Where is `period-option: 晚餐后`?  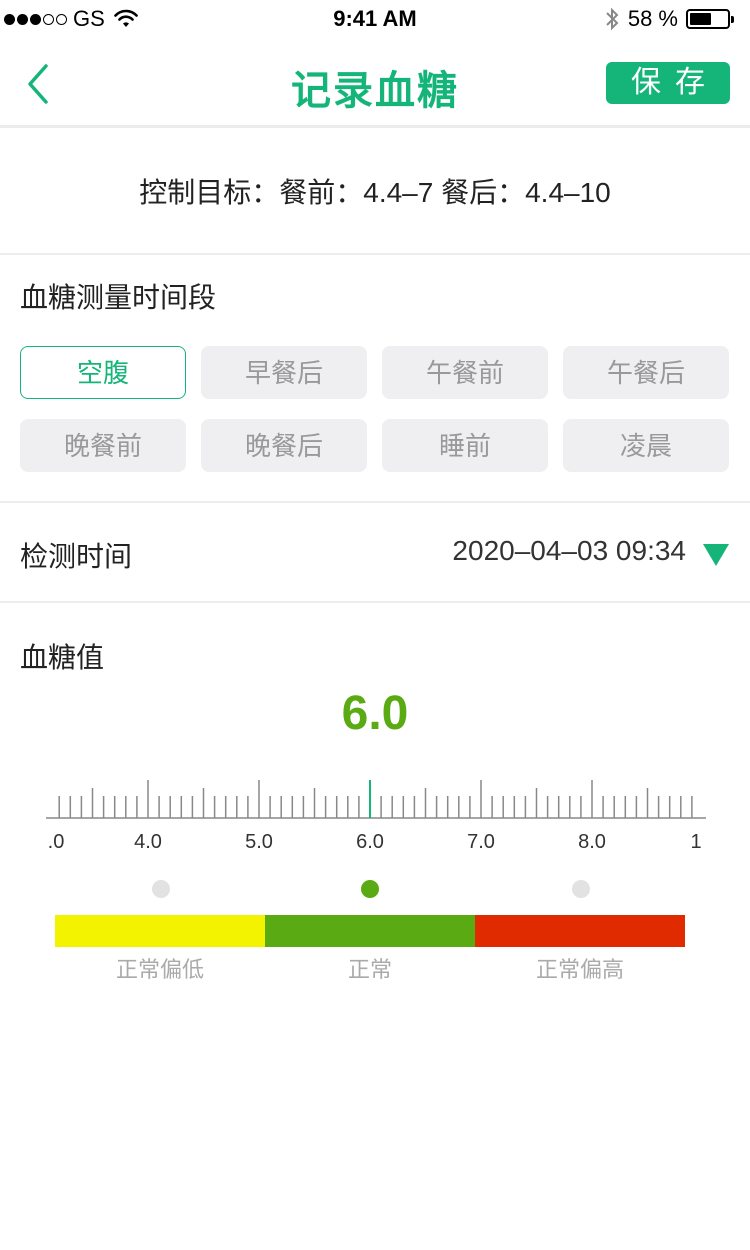
period-option: 晚餐后 is located at coordinates (284, 445).